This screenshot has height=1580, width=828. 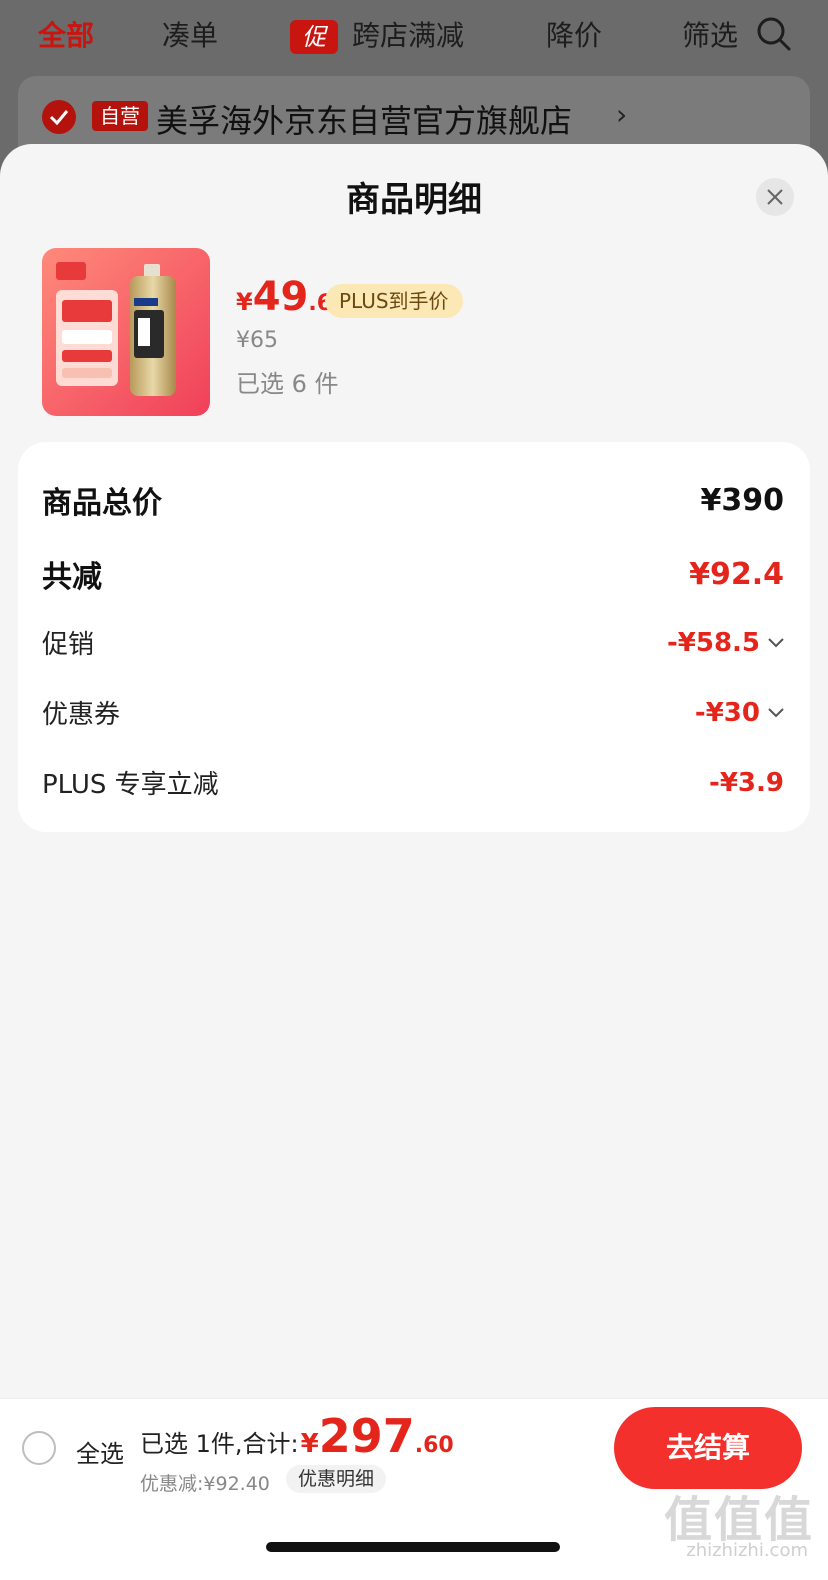 I want to click on plus-discount-label: PLUS 专享立减, so click(x=130, y=785).